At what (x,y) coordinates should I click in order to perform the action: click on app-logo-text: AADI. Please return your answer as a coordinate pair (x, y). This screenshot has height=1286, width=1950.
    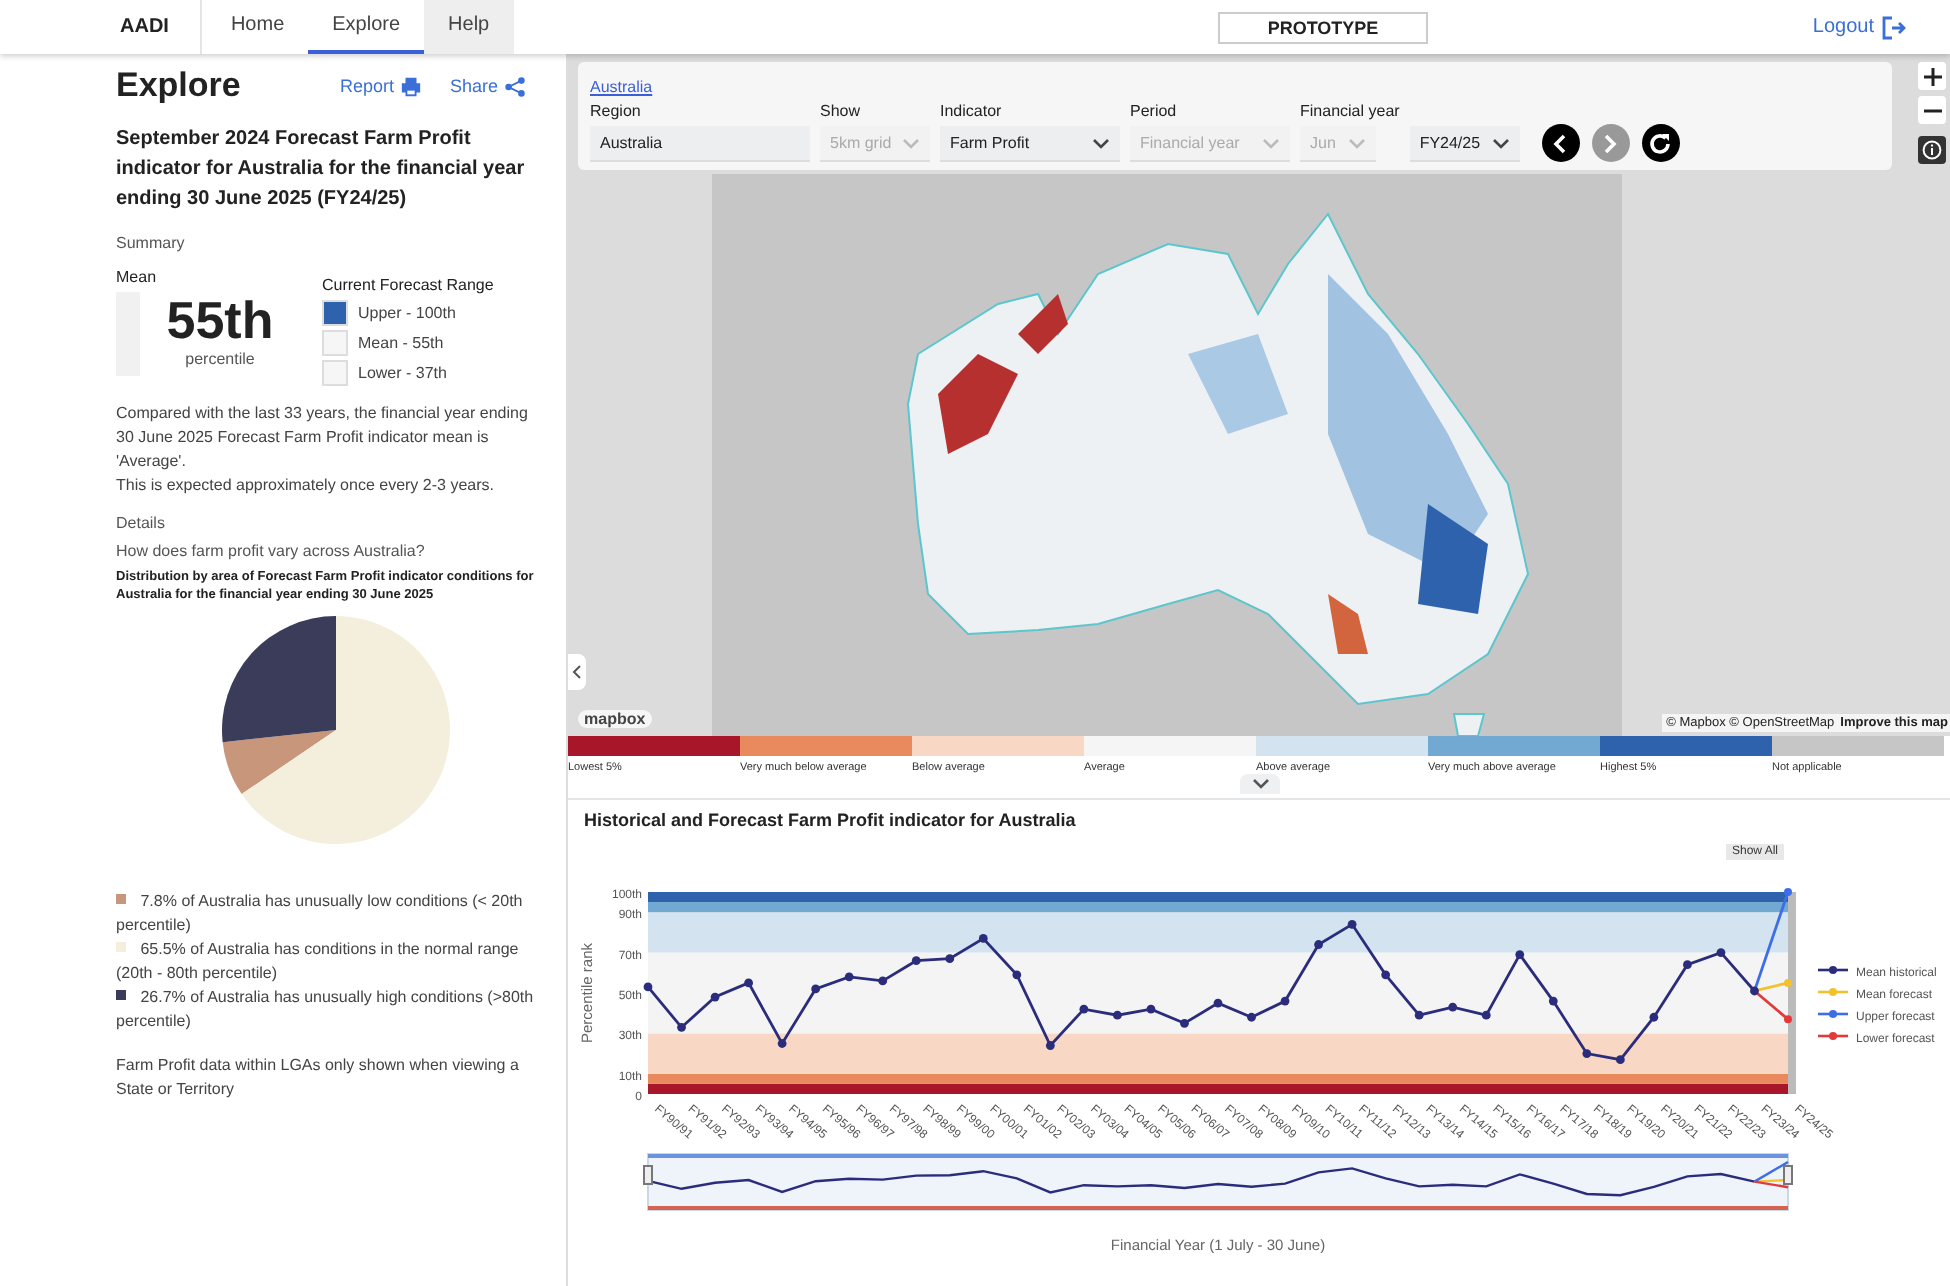
    Looking at the image, I should click on (161, 27).